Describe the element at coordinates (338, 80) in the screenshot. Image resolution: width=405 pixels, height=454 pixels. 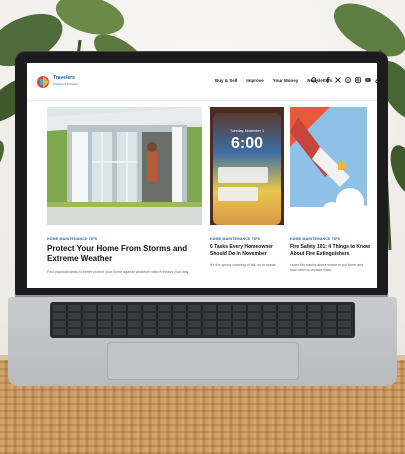
I see `x-icon` at that location.